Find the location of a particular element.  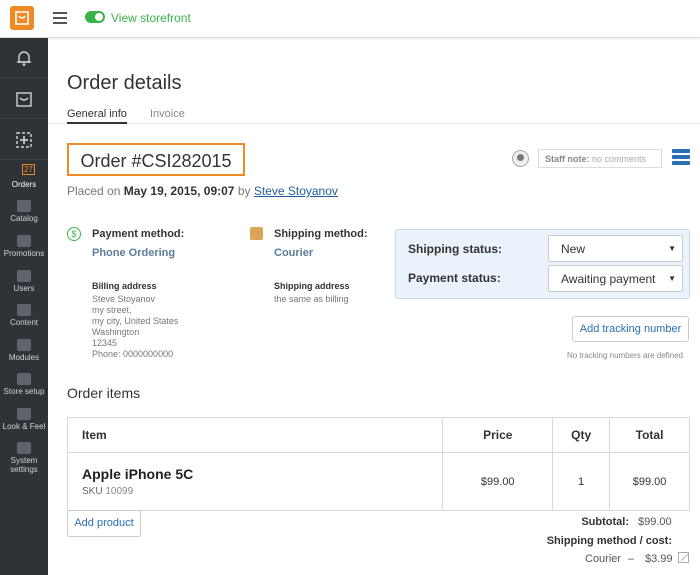

storefront-button is located at coordinates (24, 99).